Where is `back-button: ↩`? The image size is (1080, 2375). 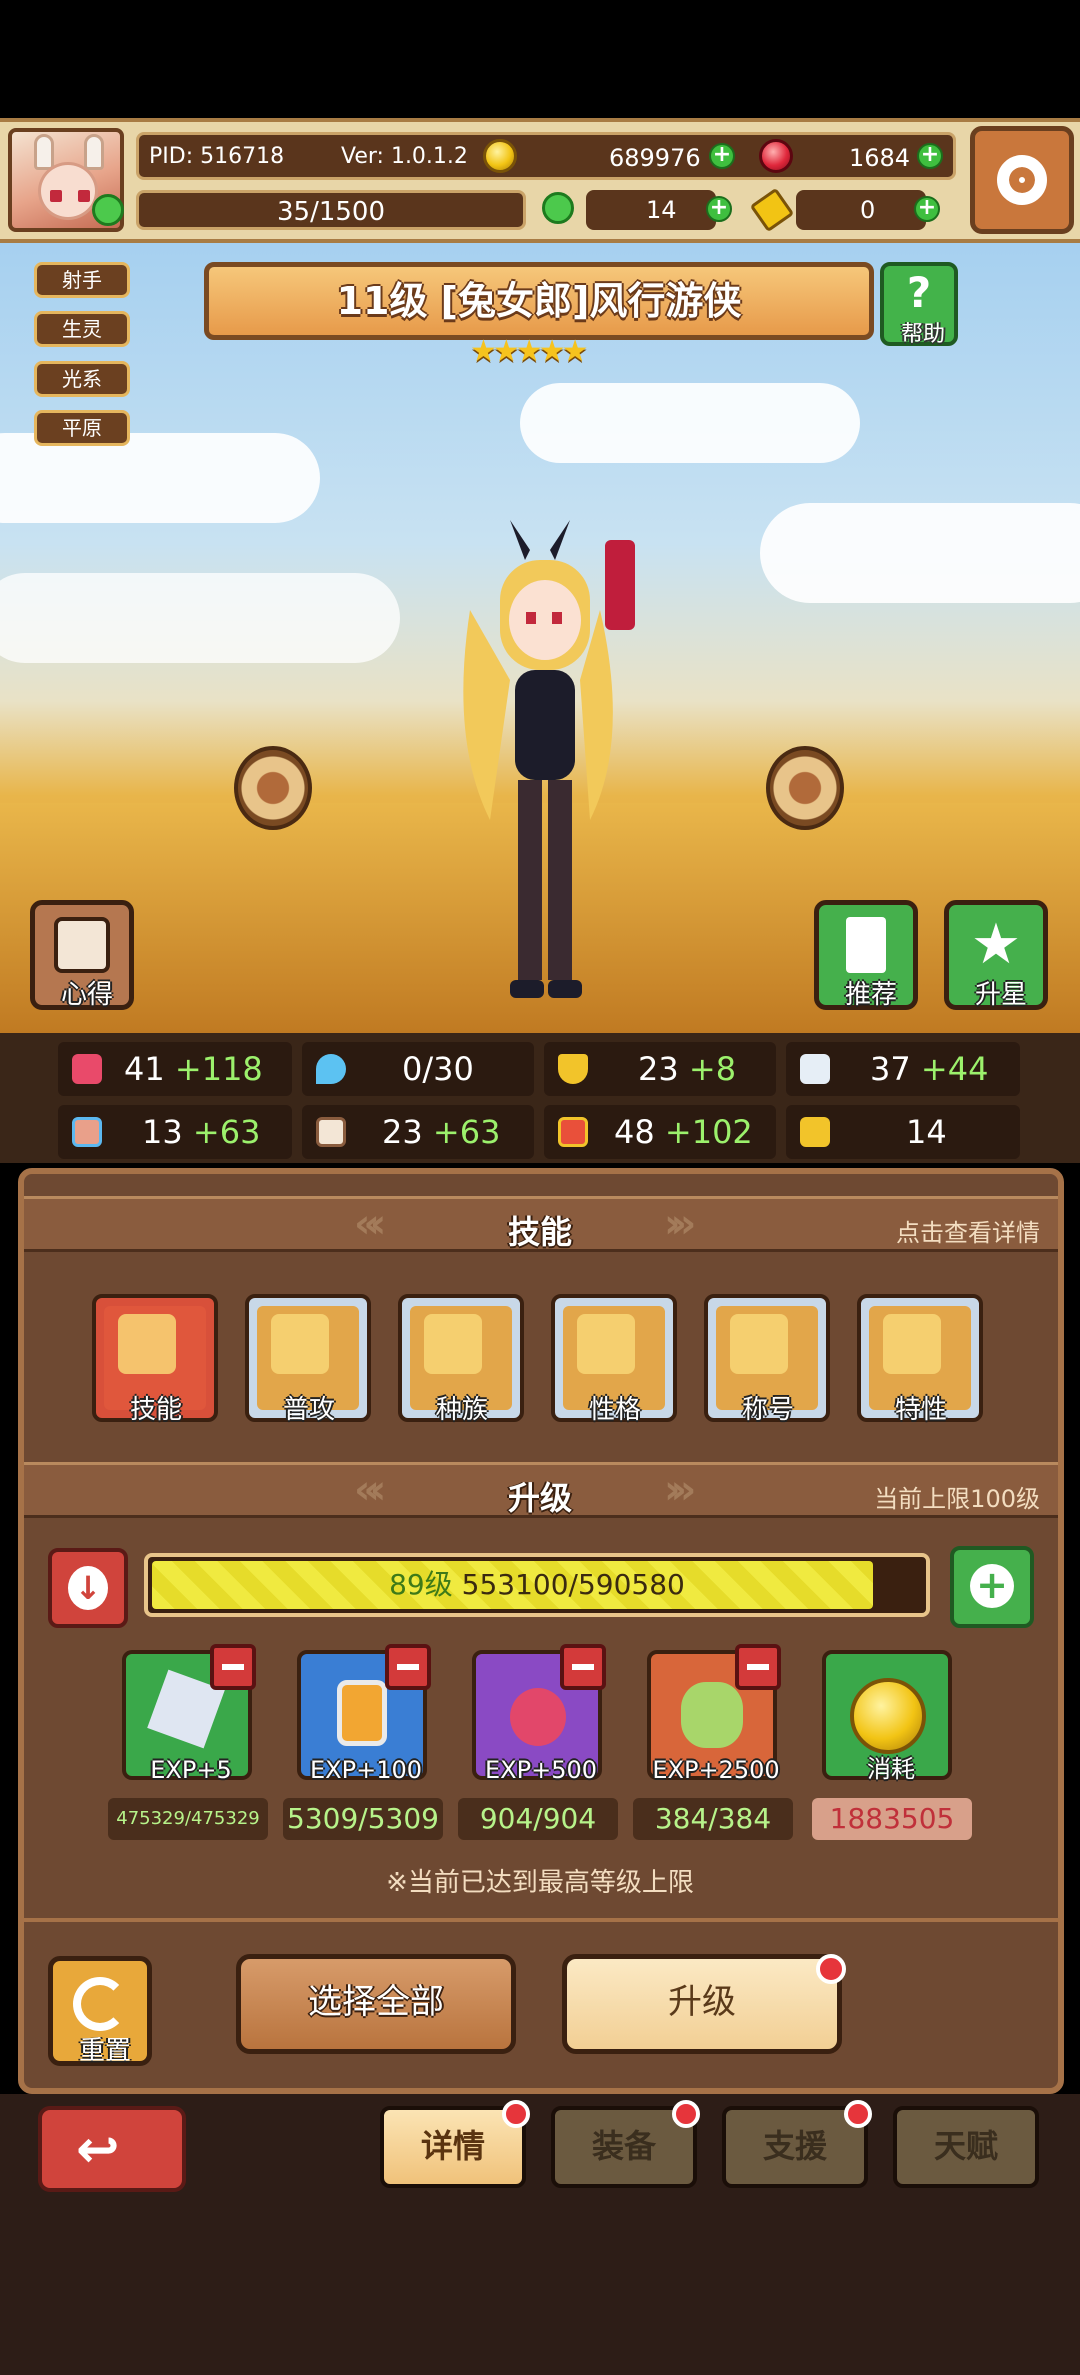
back-button: ↩ is located at coordinates (112, 2149).